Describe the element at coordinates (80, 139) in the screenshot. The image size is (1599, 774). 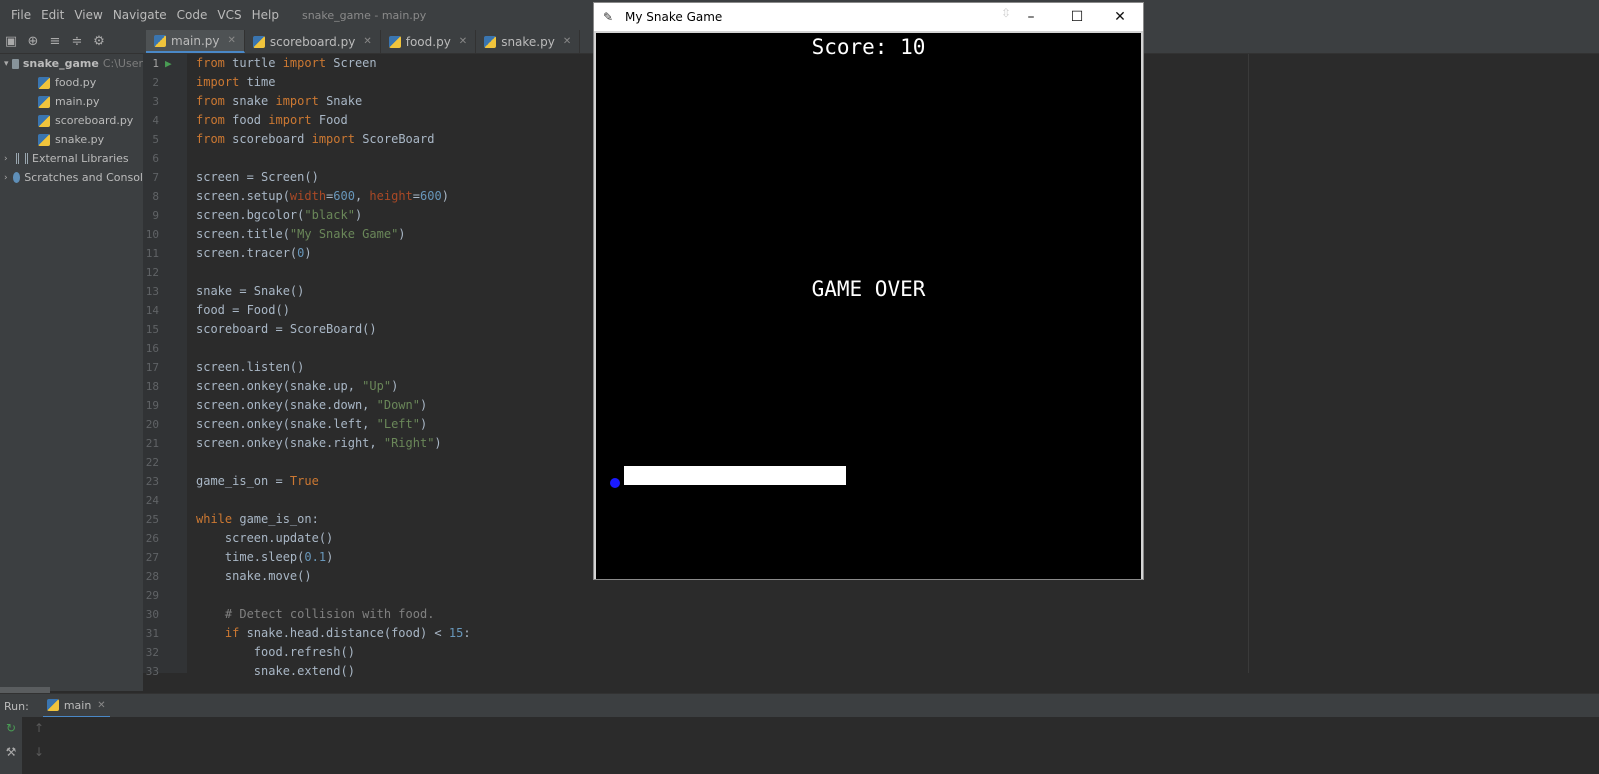
I see `tree-item-label: snake.py` at that location.